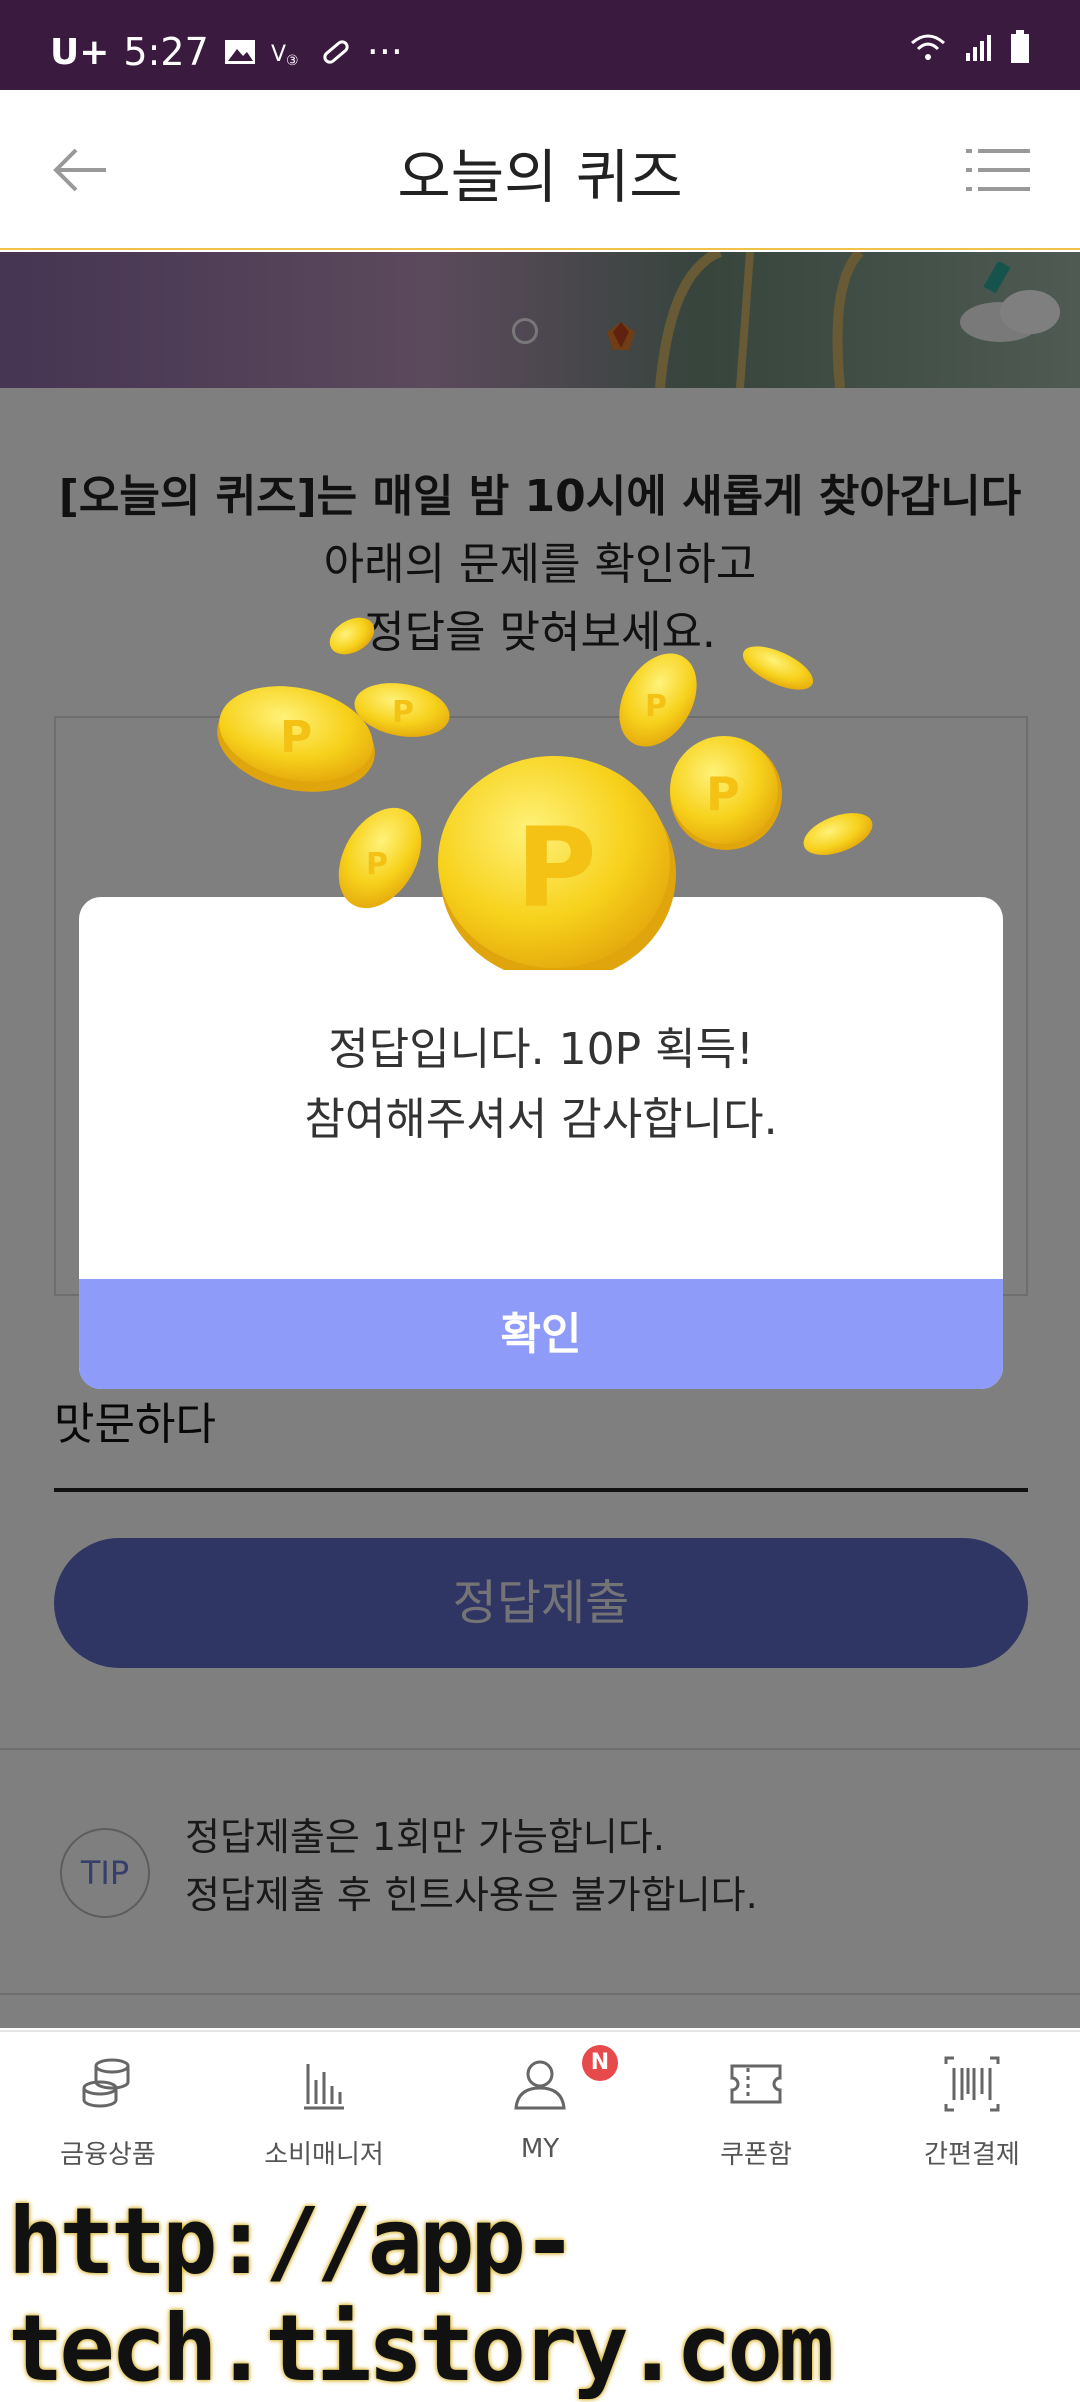 This screenshot has height=2402, width=1080. Describe the element at coordinates (978, 48) in the screenshot. I see `signal-icon` at that location.